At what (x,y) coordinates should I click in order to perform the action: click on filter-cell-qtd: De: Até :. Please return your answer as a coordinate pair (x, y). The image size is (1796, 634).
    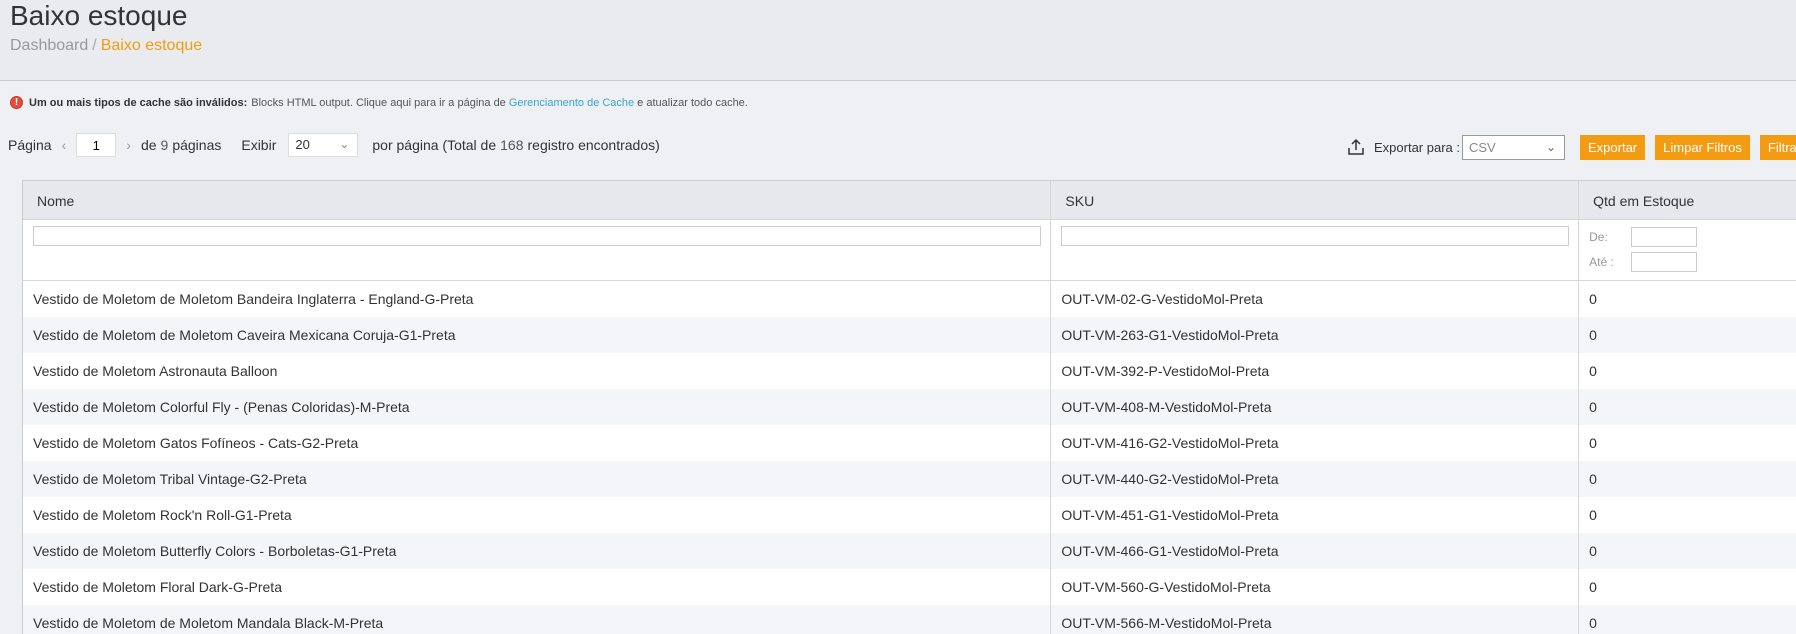
    Looking at the image, I should click on (1687, 250).